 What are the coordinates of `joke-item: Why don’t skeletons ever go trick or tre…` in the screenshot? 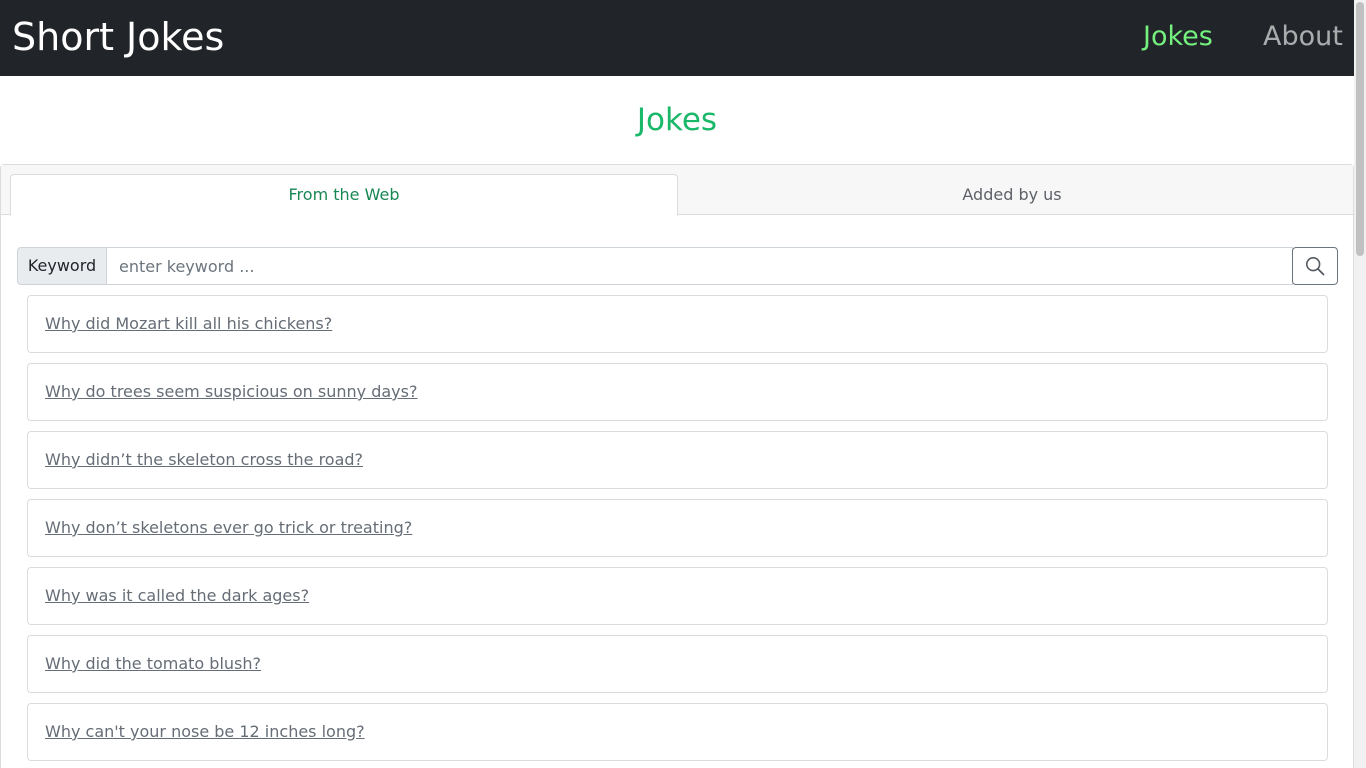 It's located at (677, 528).